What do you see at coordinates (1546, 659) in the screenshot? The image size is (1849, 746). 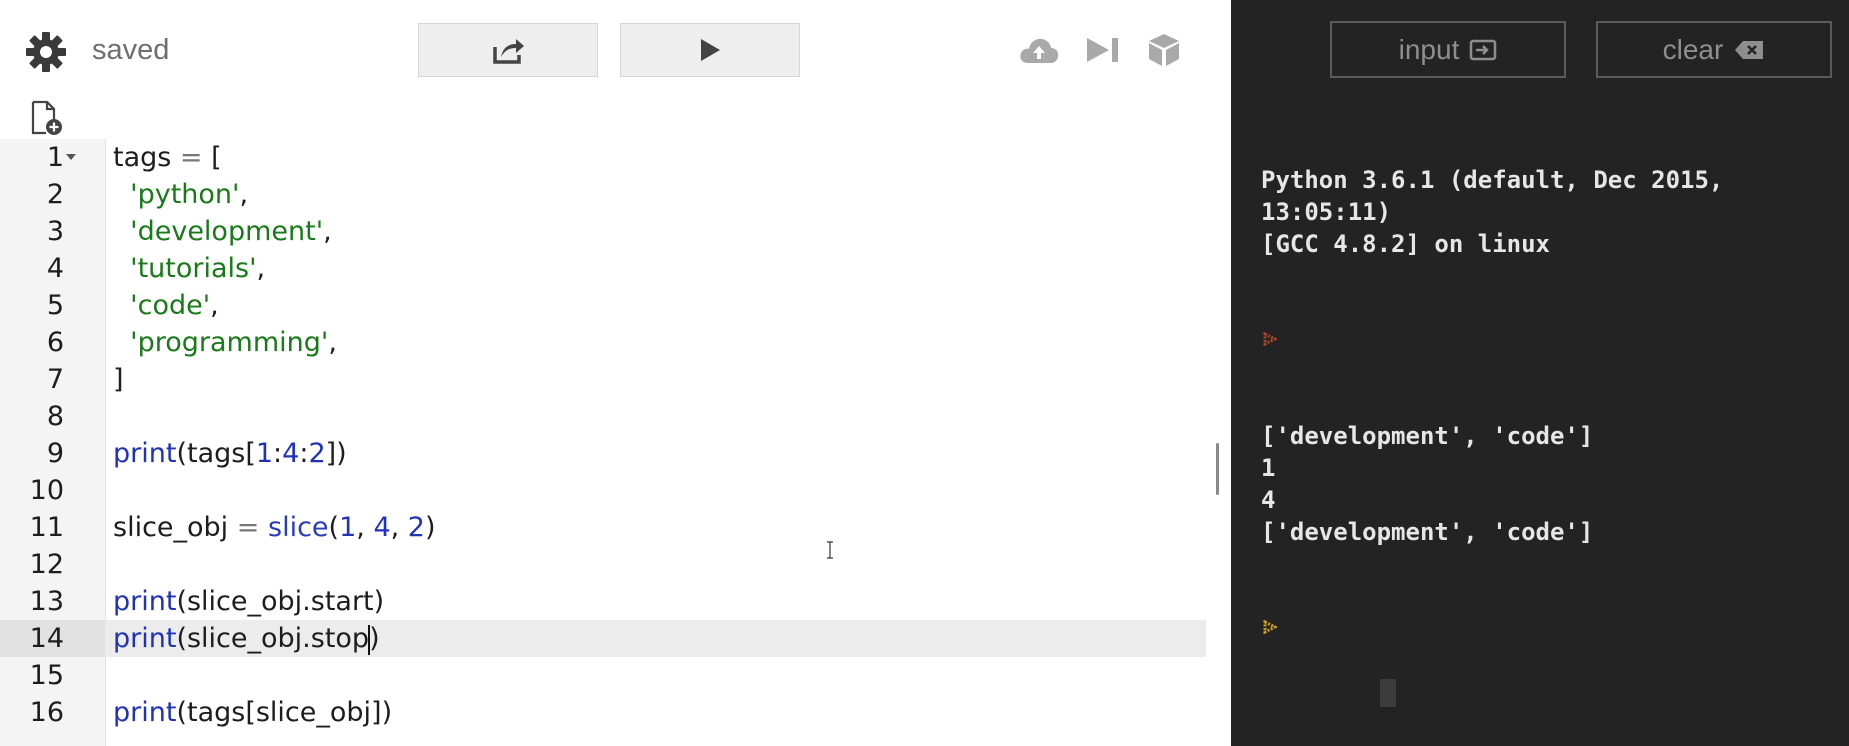 I see `active-prompt` at bounding box center [1546, 659].